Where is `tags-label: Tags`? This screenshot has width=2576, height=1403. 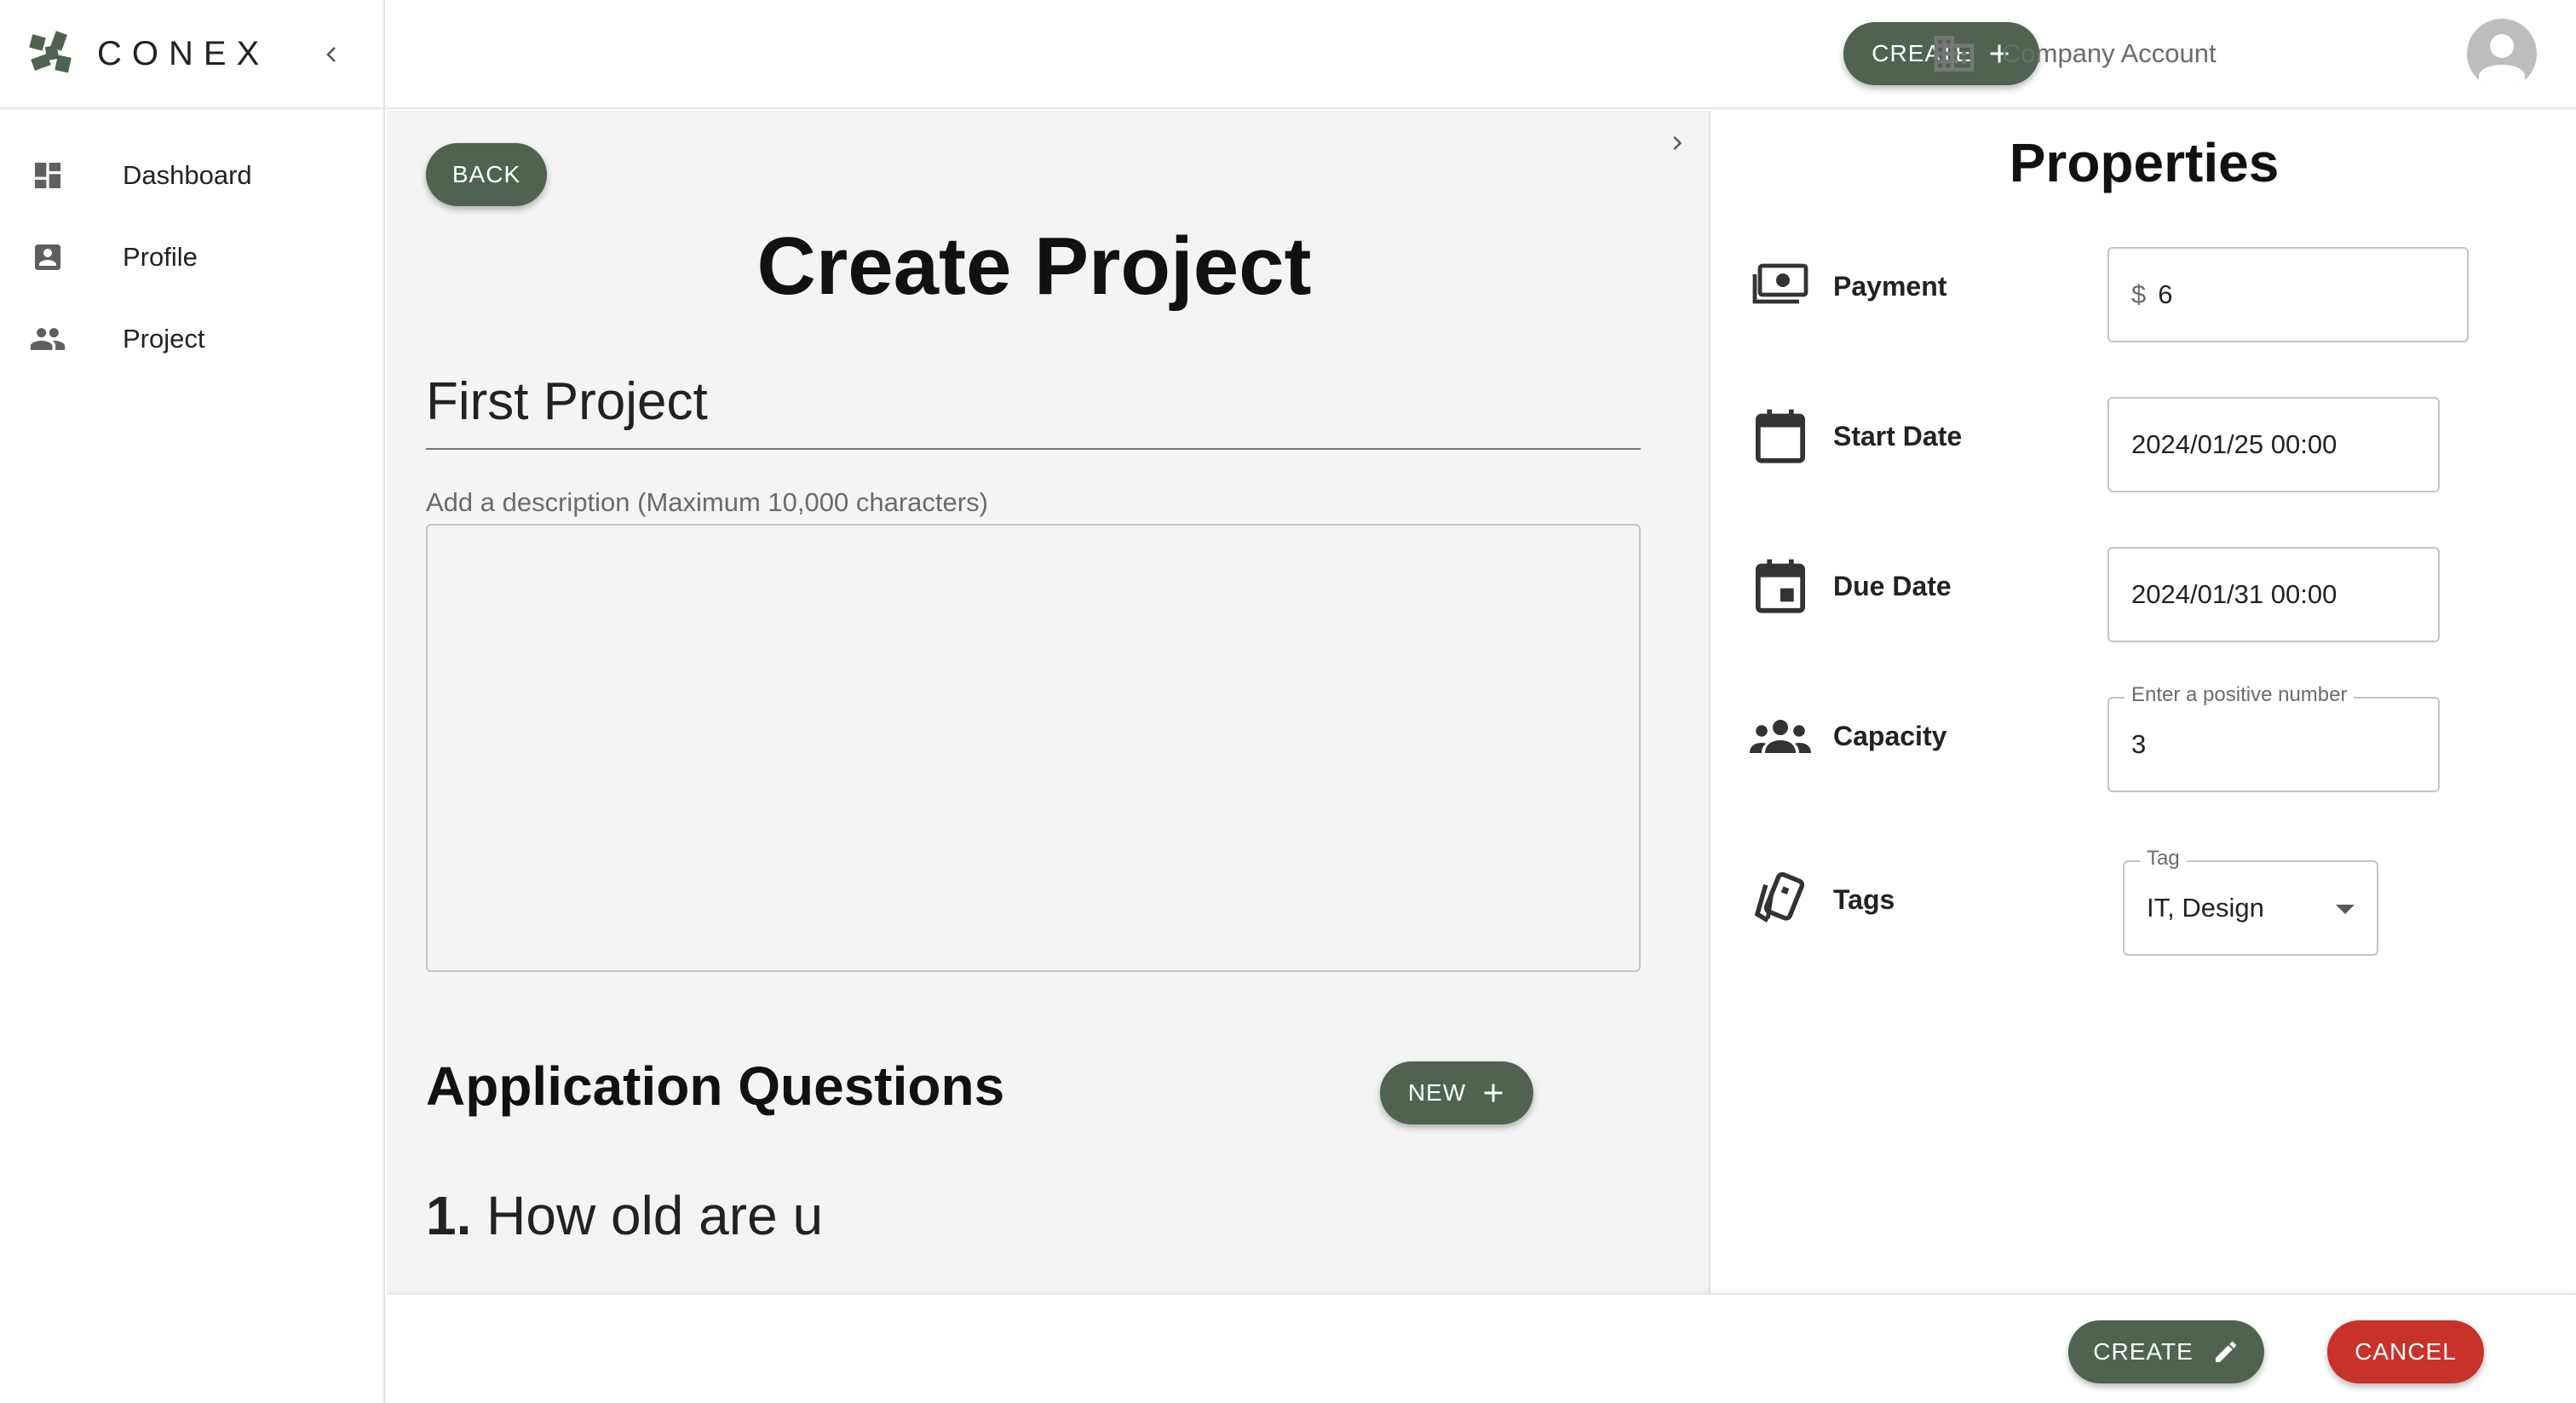
tags-label: Tags is located at coordinates (1864, 899).